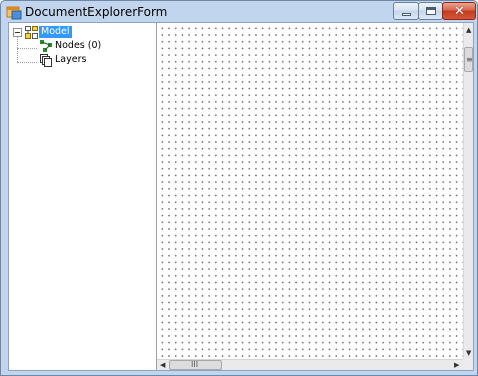 Image resolution: width=478 pixels, height=376 pixels. What do you see at coordinates (46, 60) in the screenshot?
I see `layers-icon` at bounding box center [46, 60].